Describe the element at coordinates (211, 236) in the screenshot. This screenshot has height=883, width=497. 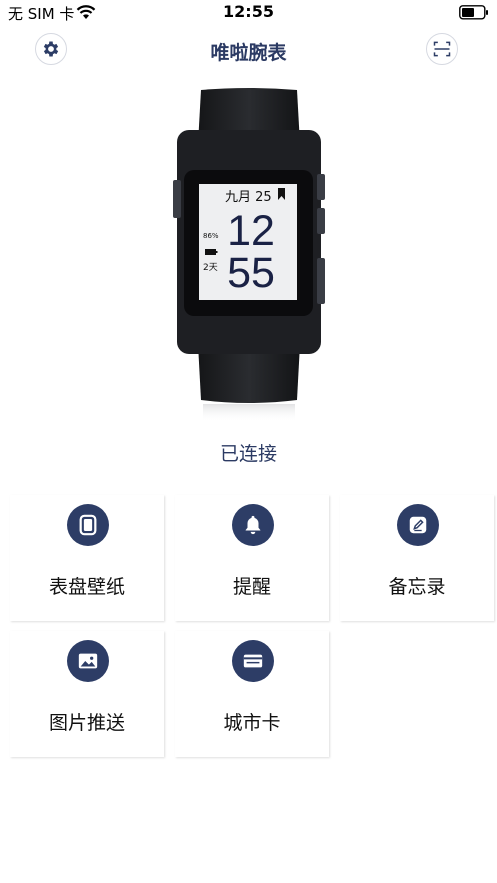
I see `watch-battery-percent: 86%` at that location.